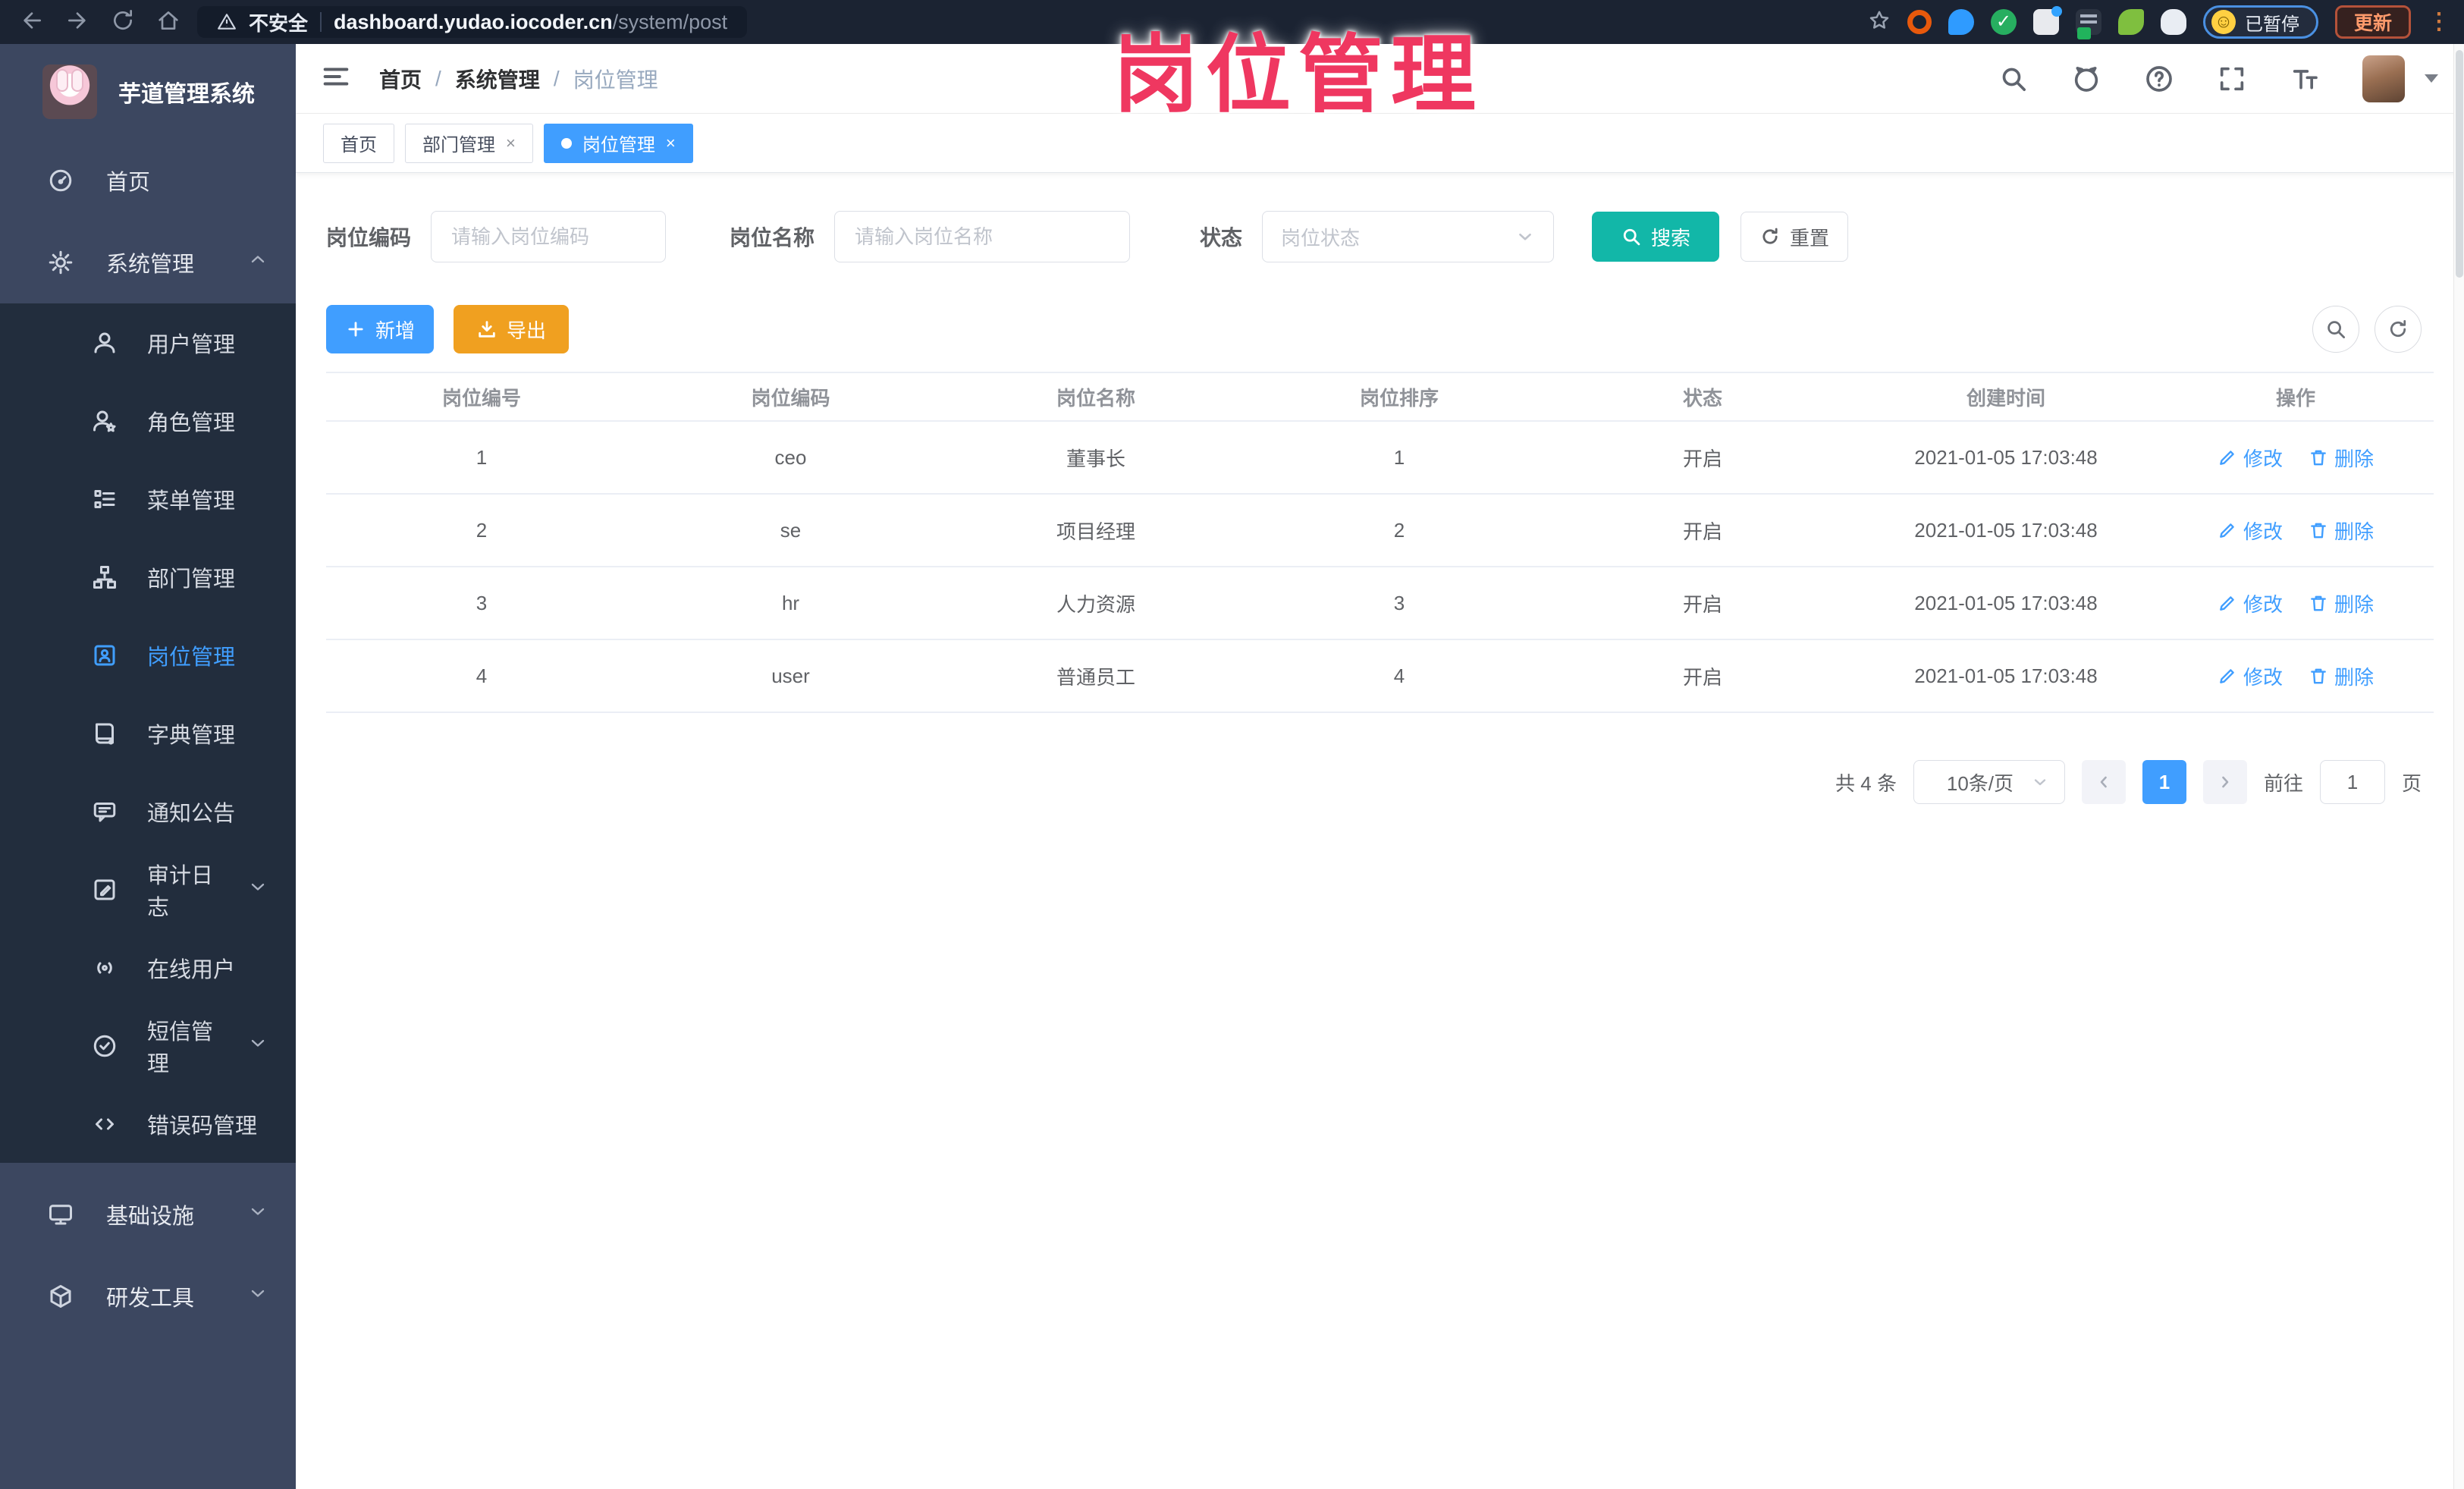  I want to click on sidebar-item-sms: 短信管理, so click(148, 1046).